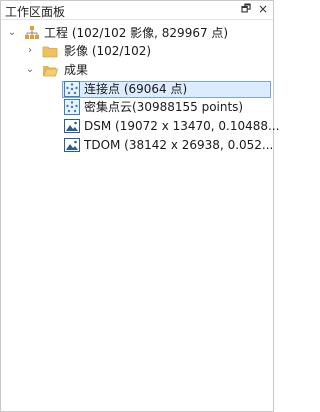 Image resolution: width=320 pixels, height=412 pixels. I want to click on tree-node-label: 连接点 (69064 点), so click(136, 89).